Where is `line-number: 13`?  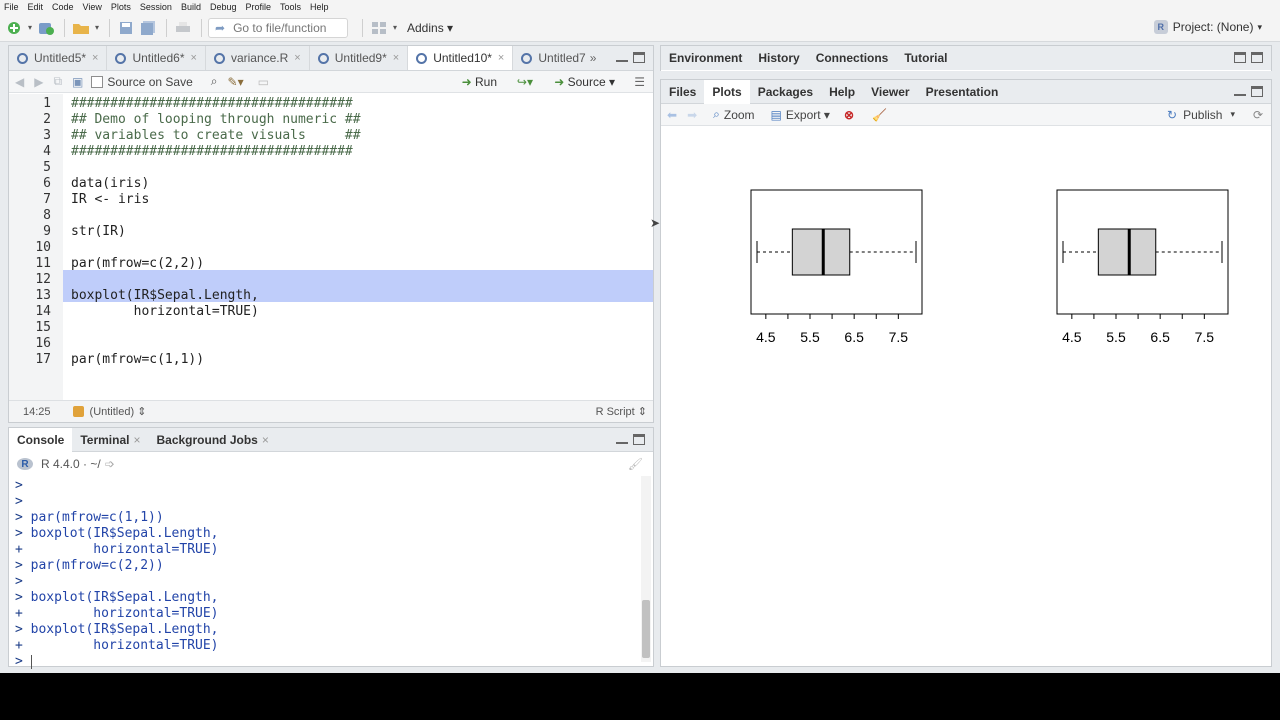
line-number: 13 is located at coordinates (43, 295).